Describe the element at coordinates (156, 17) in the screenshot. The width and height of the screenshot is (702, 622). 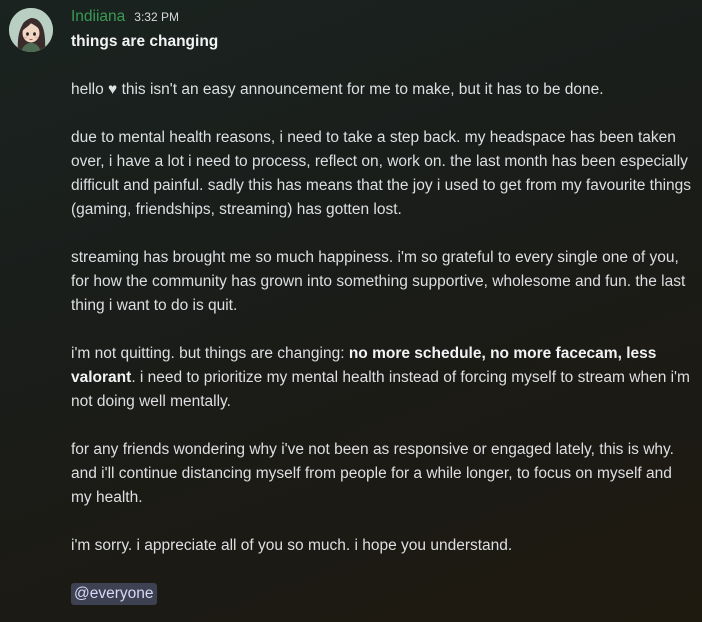
I see `timestamp: 3:32 PM` at that location.